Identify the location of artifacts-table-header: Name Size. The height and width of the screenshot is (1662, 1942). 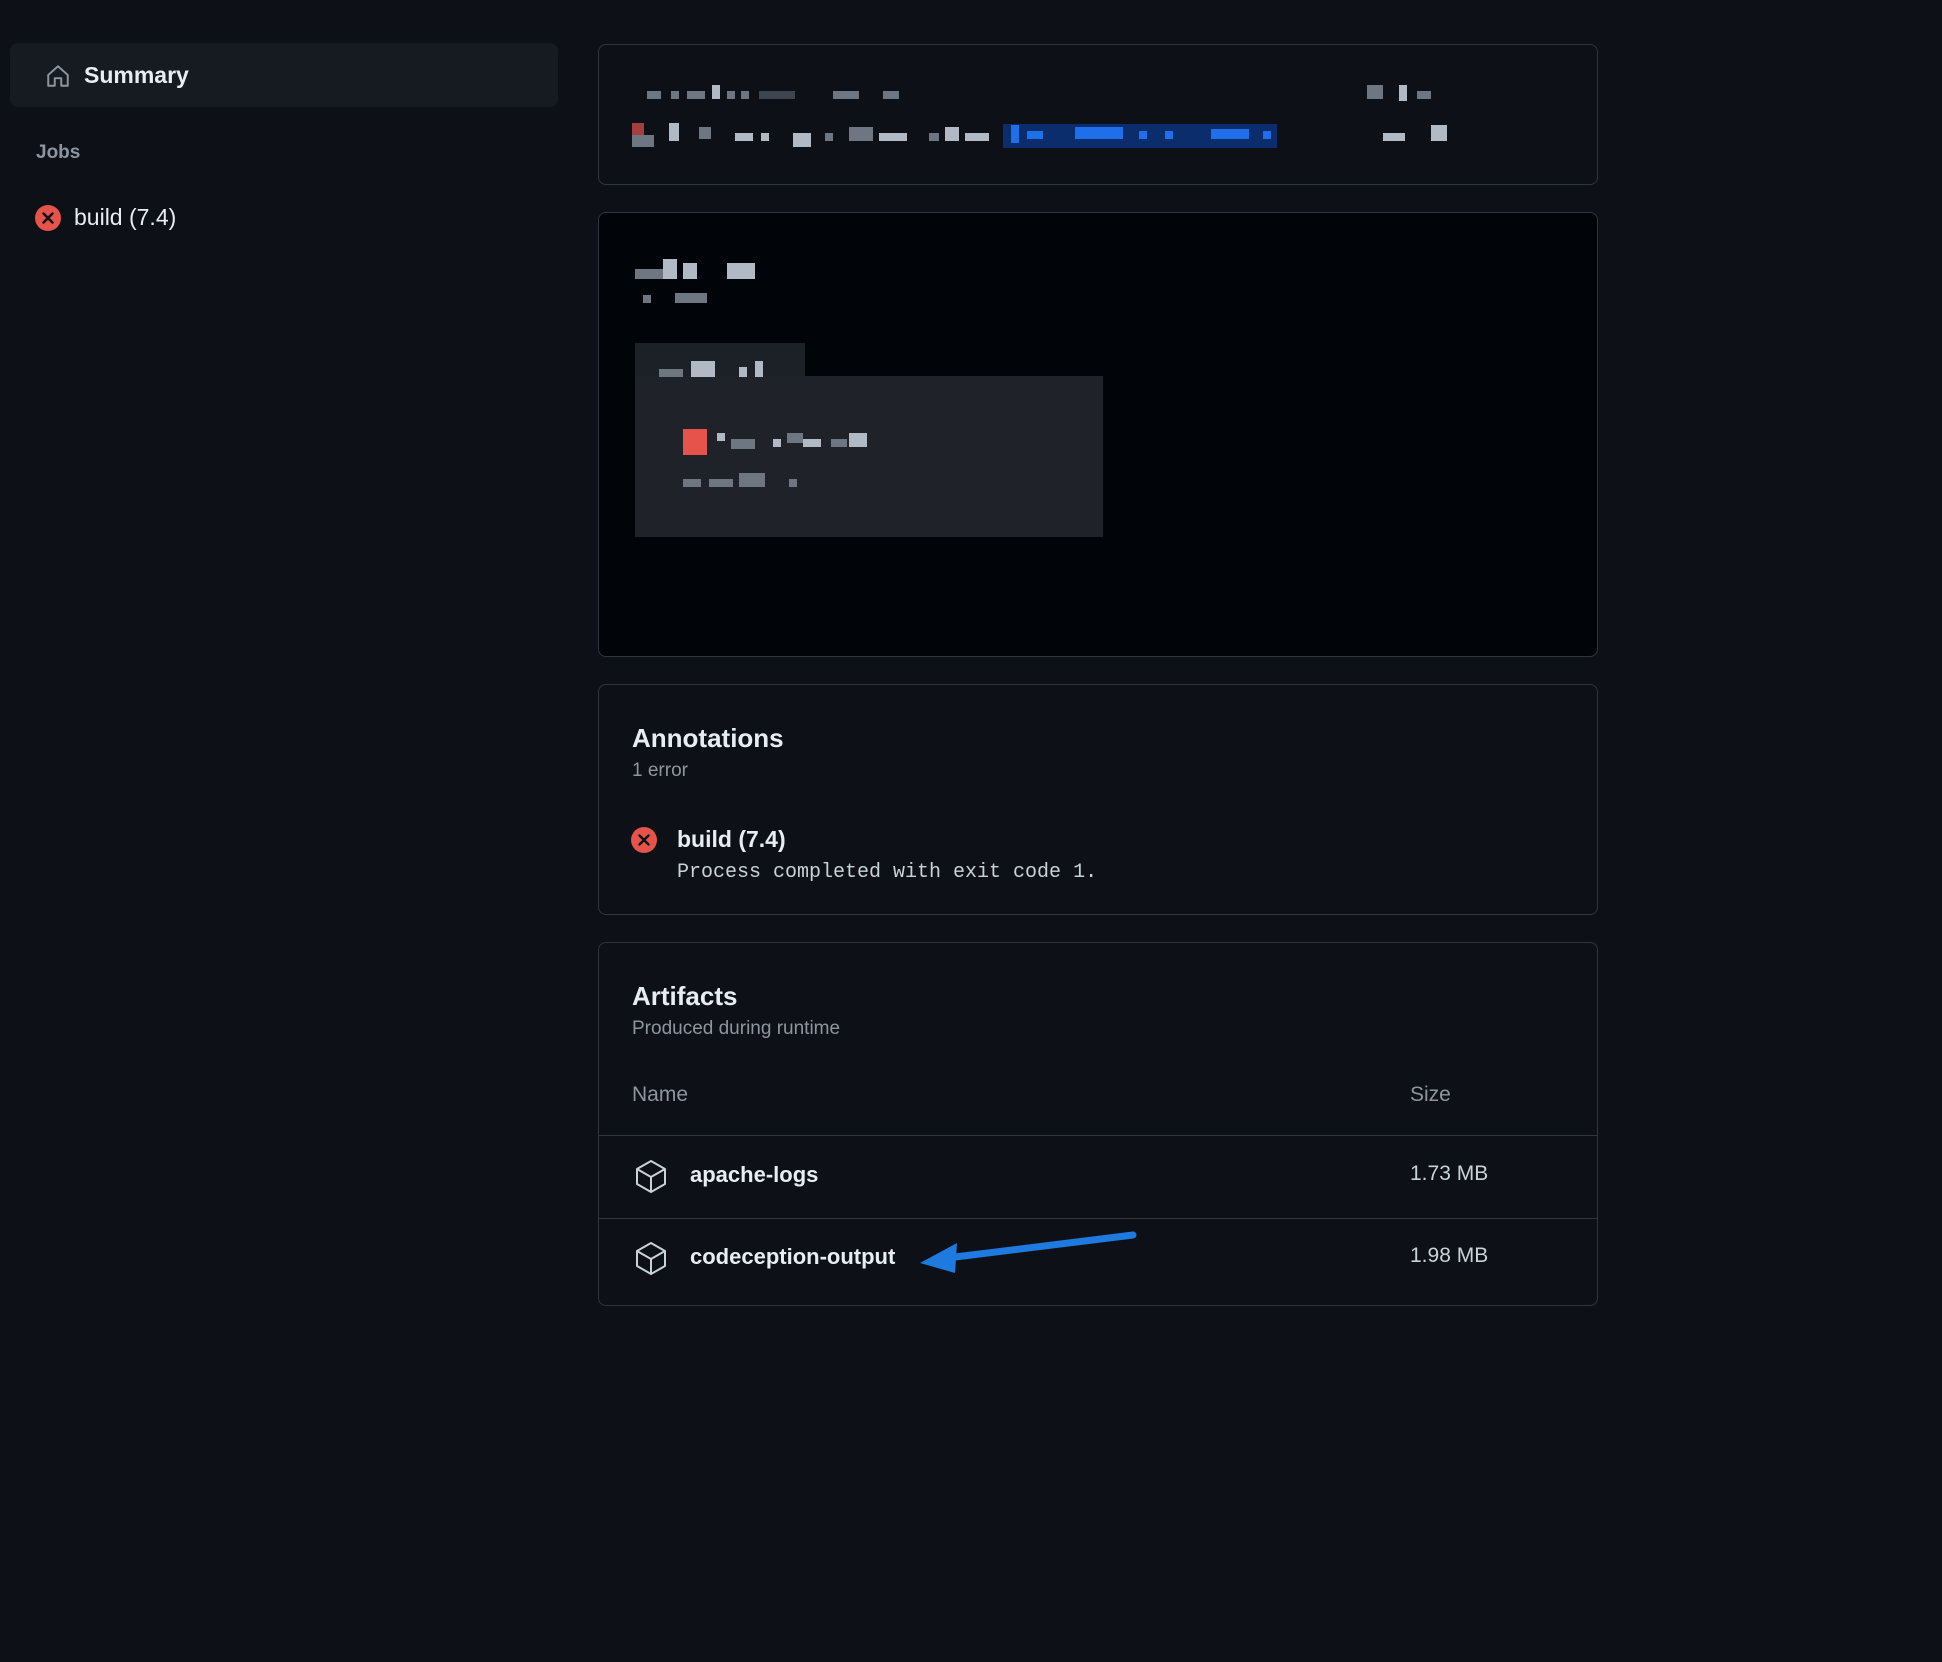
(1098, 1098).